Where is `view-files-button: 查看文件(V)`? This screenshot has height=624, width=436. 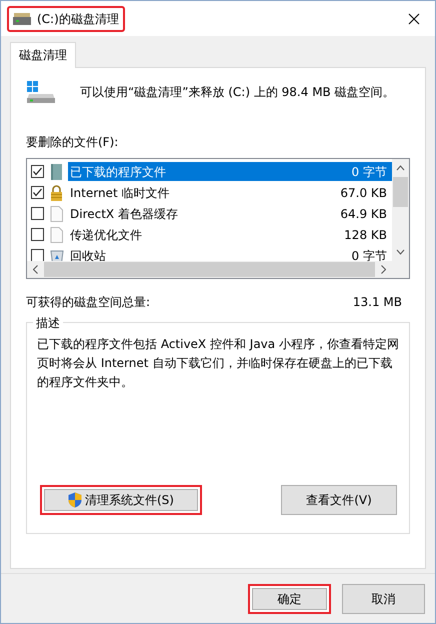
view-files-button: 查看文件(V) is located at coordinates (339, 500).